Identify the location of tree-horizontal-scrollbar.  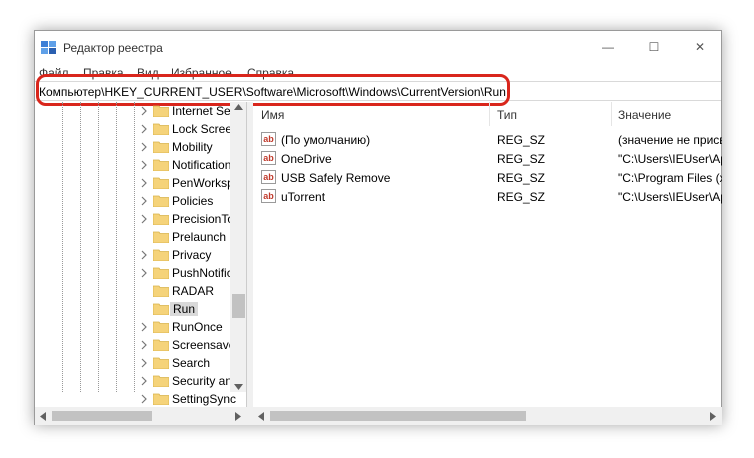
(141, 416).